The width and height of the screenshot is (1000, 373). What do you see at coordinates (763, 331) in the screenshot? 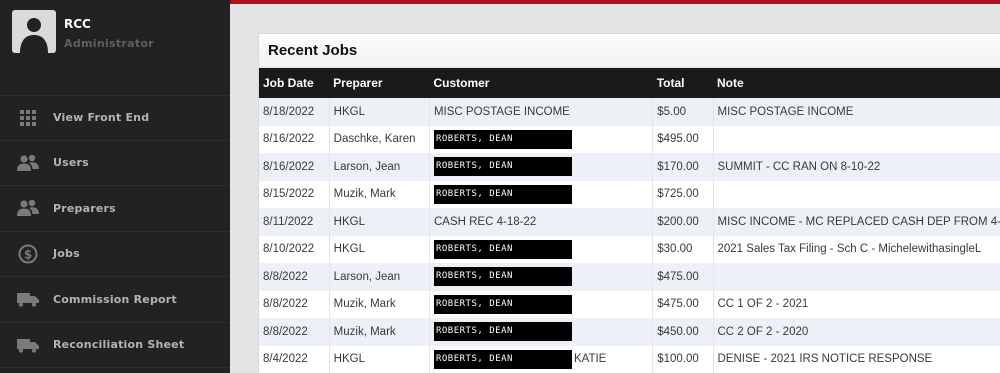
I see `cell-note: CC 2 OF 2 - 2020` at bounding box center [763, 331].